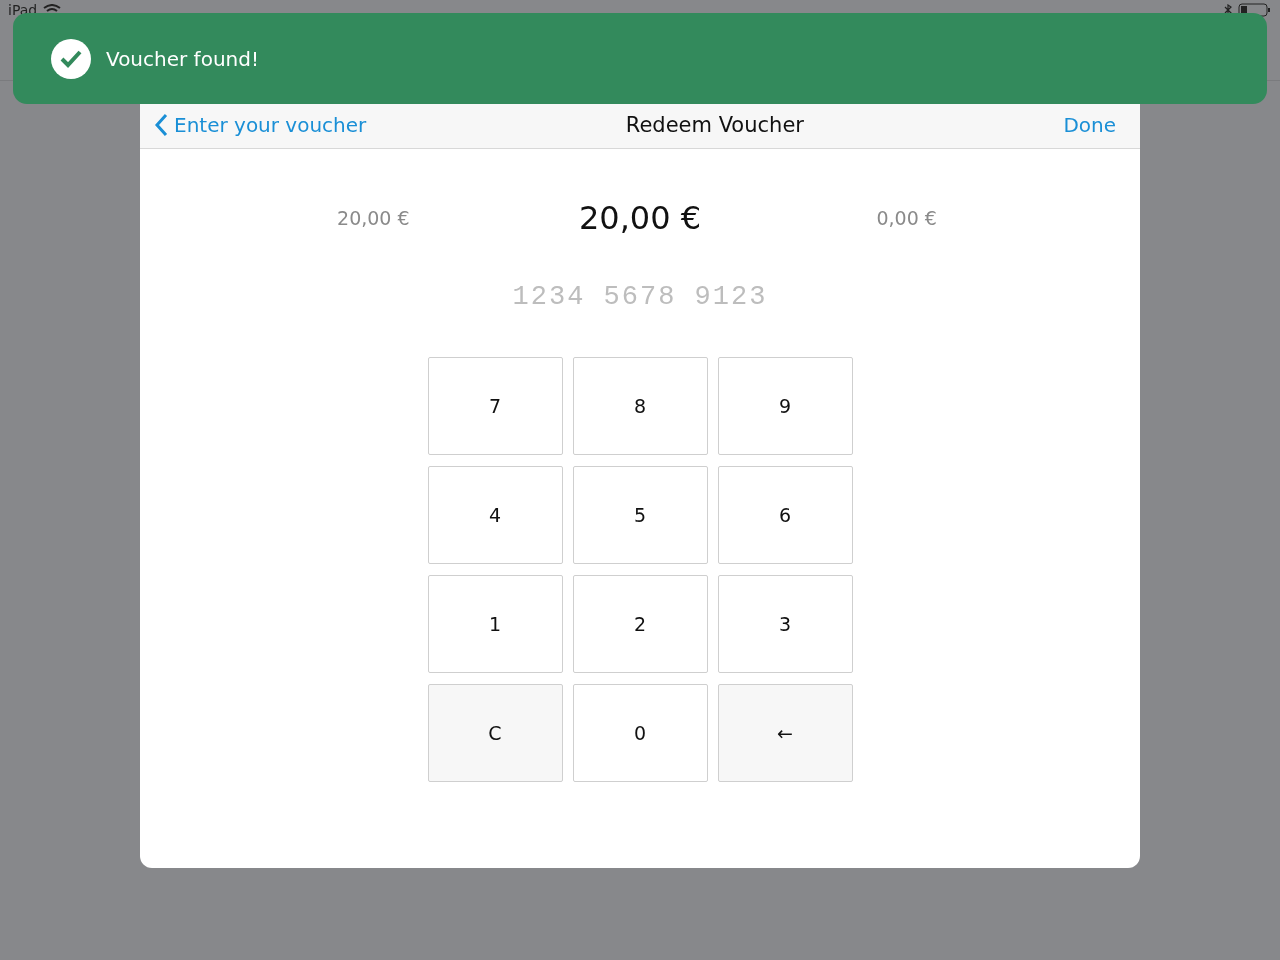  Describe the element at coordinates (495, 515) in the screenshot. I see `keypad-key: 4` at that location.